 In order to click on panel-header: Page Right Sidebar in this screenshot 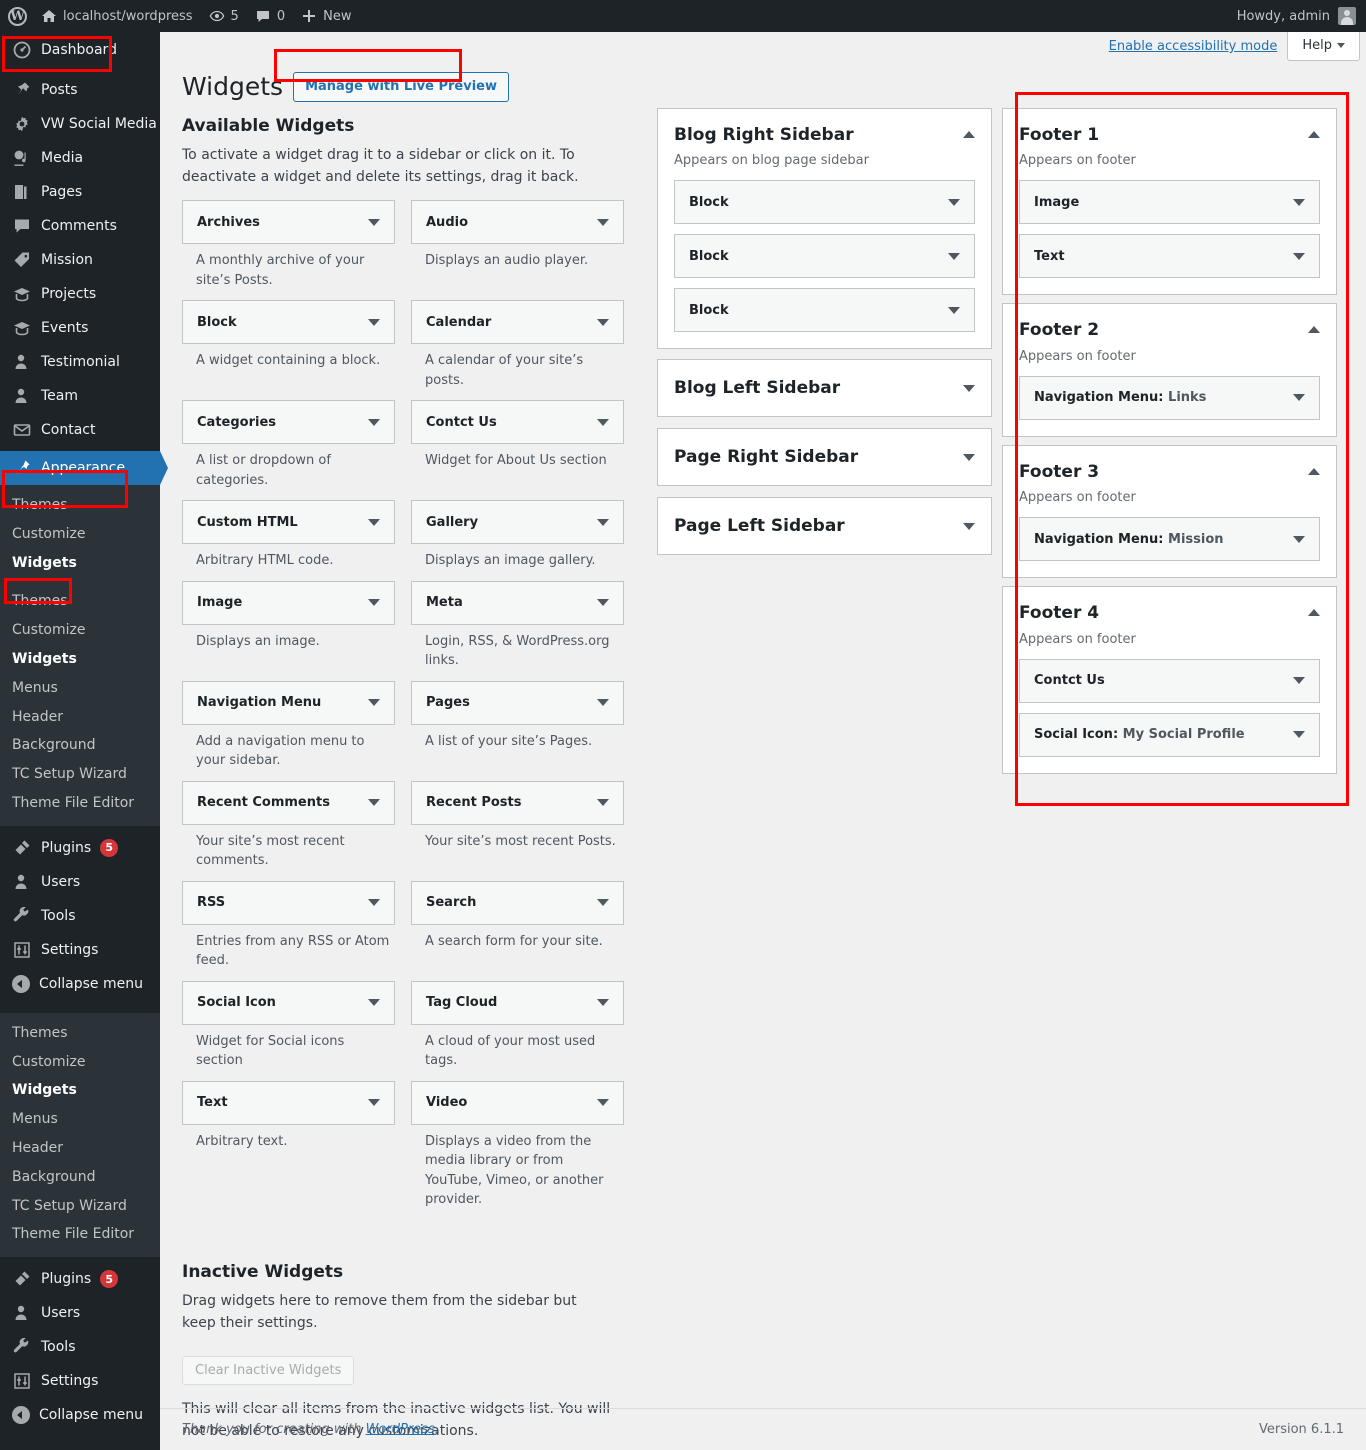, I will do `click(824, 457)`.